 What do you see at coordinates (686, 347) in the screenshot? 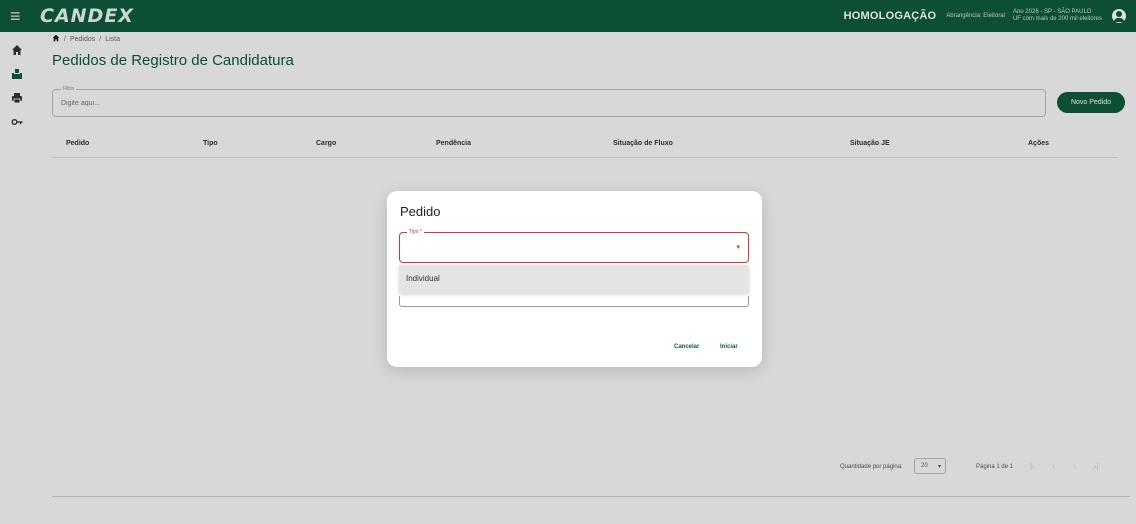
I see `cancel-button: Cancelar` at bounding box center [686, 347].